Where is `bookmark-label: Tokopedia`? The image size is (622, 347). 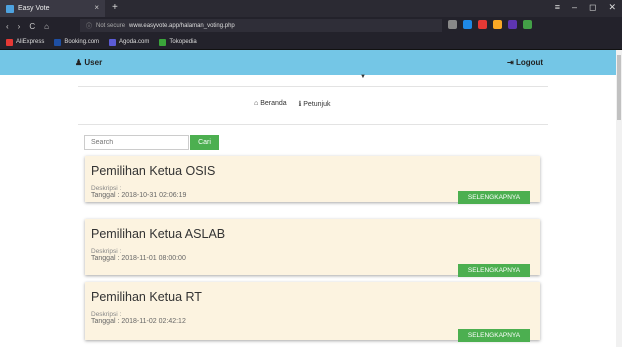
bookmark-label: Tokopedia is located at coordinates (183, 42).